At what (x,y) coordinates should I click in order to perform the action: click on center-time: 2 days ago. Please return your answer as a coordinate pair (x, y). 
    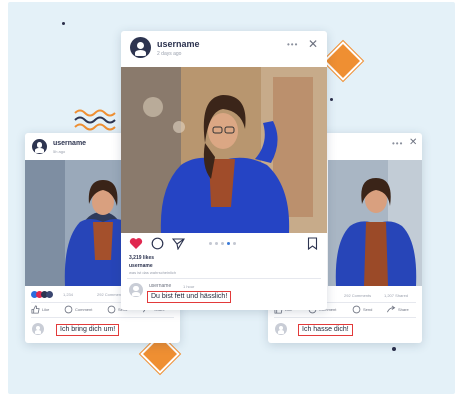
    Looking at the image, I should click on (169, 54).